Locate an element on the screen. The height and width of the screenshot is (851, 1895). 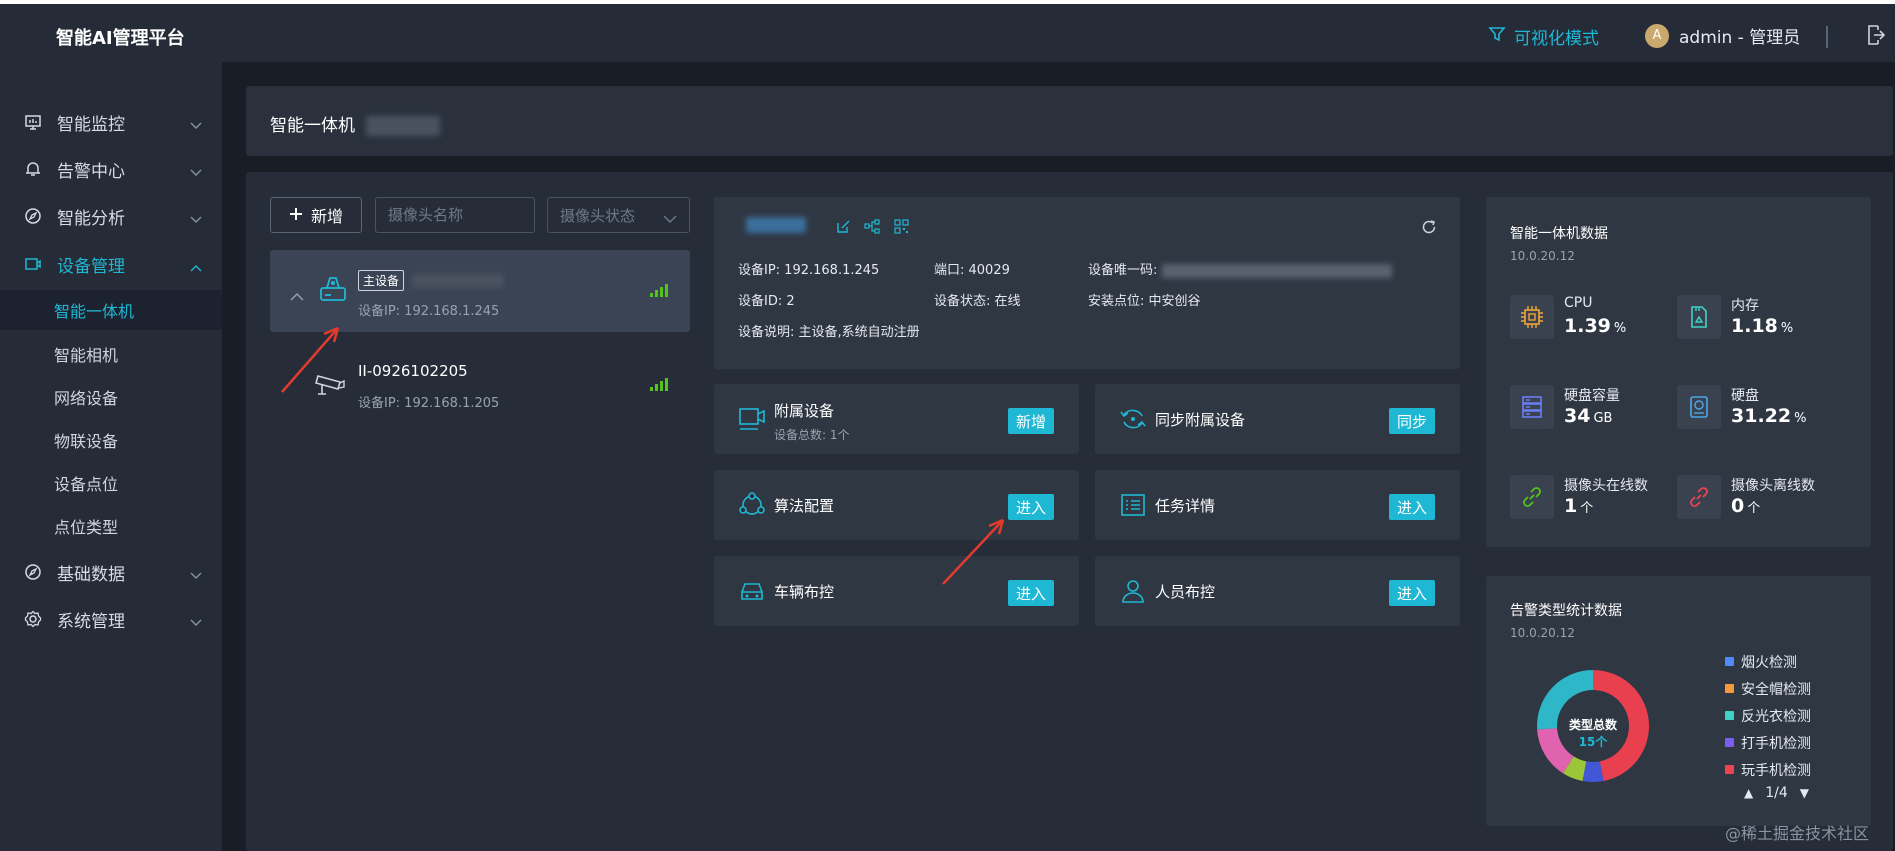
sidebar-item-alerts: 告警中心 is located at coordinates (111, 169).